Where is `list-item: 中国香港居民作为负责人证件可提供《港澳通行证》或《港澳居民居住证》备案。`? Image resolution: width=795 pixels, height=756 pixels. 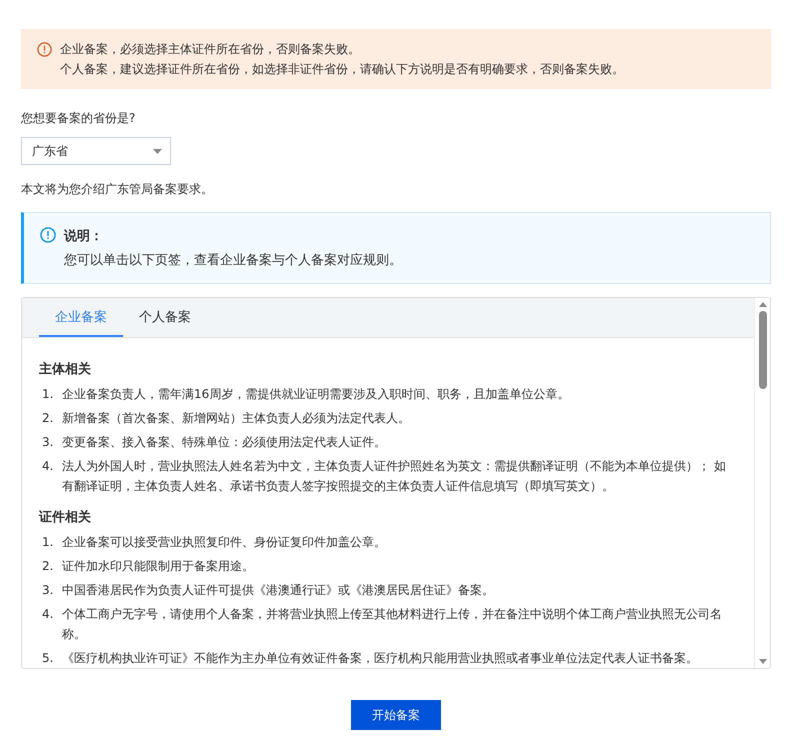
list-item: 中国香港居民作为负责人证件可提供《港澳通行证》或《港澳居民居住证》备案。 is located at coordinates (278, 590).